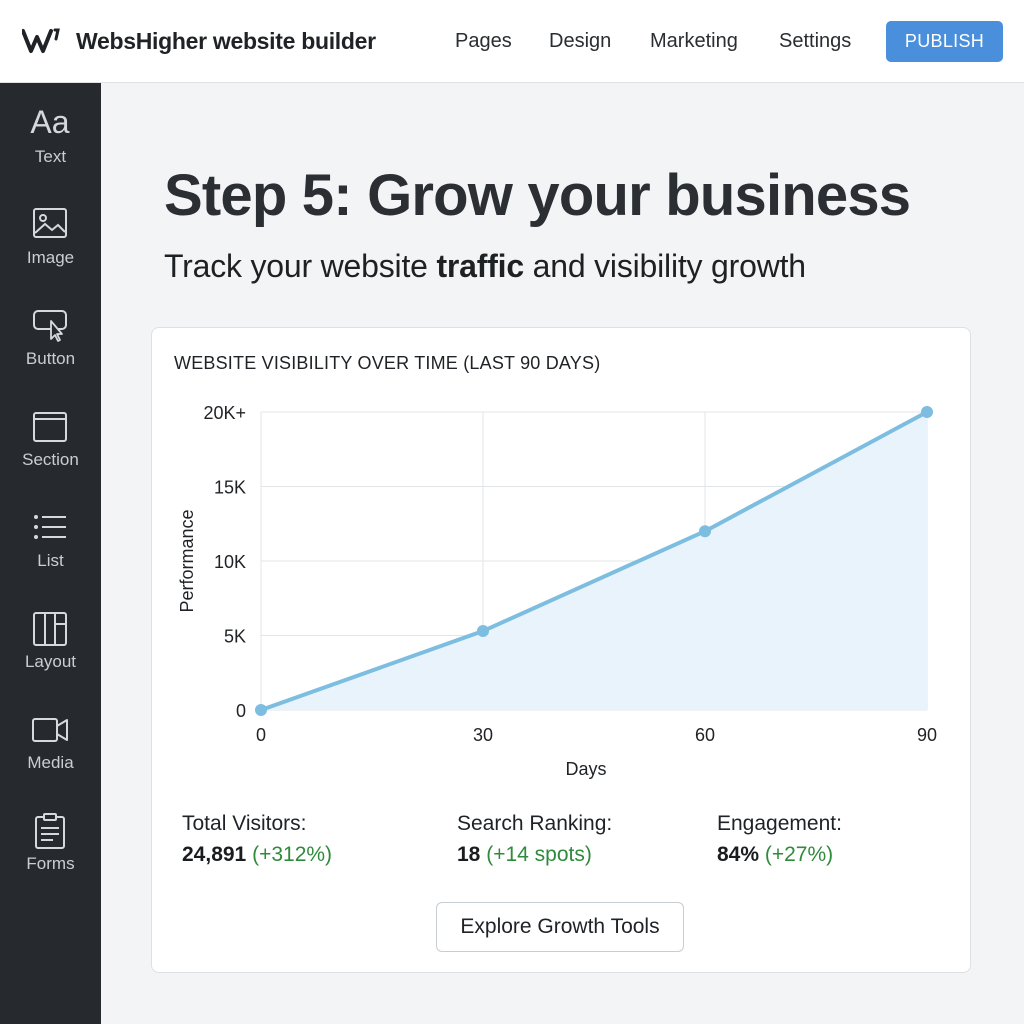 The image size is (1024, 1024). I want to click on sidebar-item-label: Media, so click(50, 762).